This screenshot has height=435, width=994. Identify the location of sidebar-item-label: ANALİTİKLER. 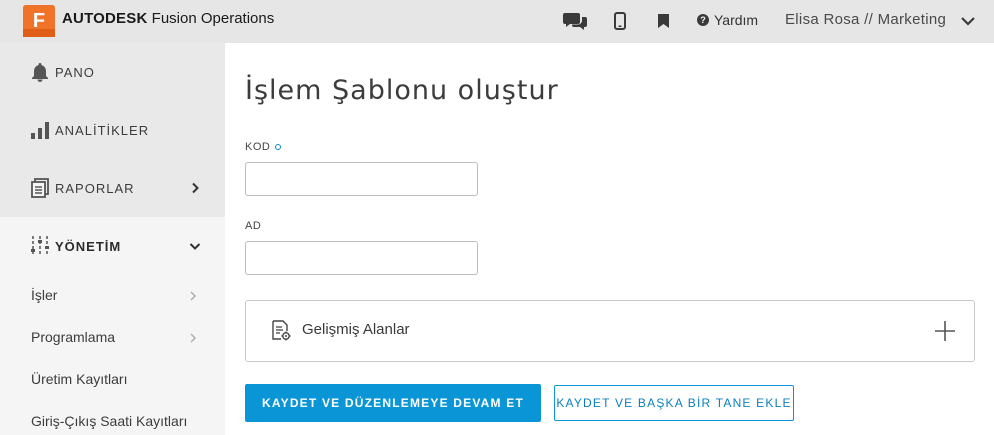
(102, 130).